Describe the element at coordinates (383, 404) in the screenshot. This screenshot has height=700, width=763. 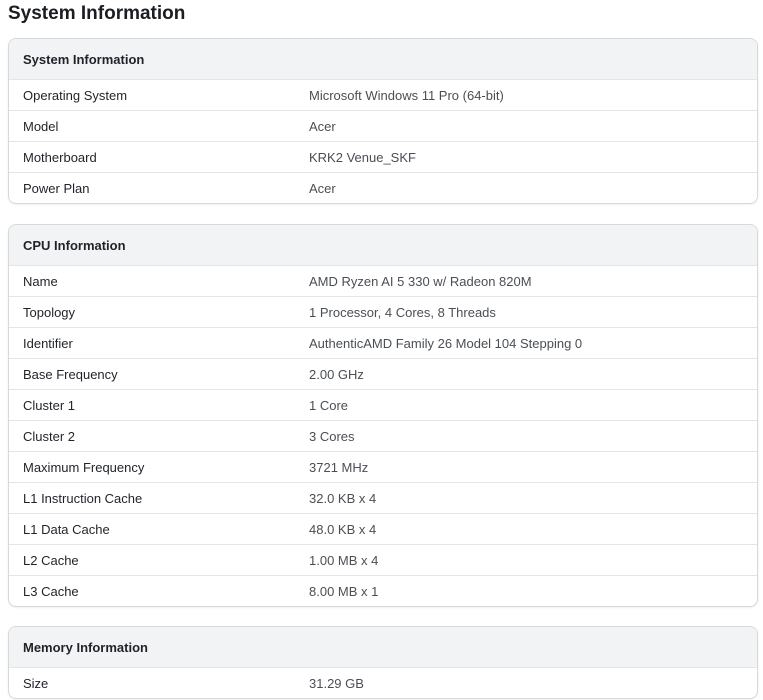
I see `table-row: Cluster 1 1 Core` at that location.